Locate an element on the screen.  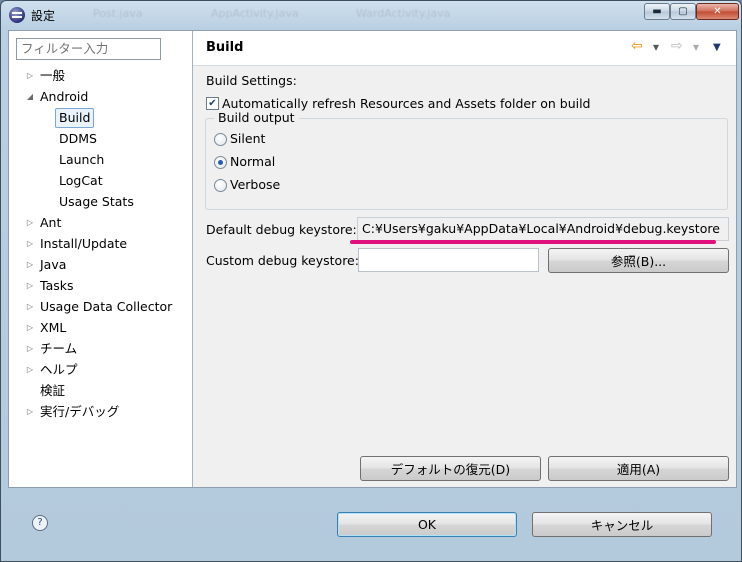
tree-item-team: ▷ チーム is located at coordinates (52, 349).